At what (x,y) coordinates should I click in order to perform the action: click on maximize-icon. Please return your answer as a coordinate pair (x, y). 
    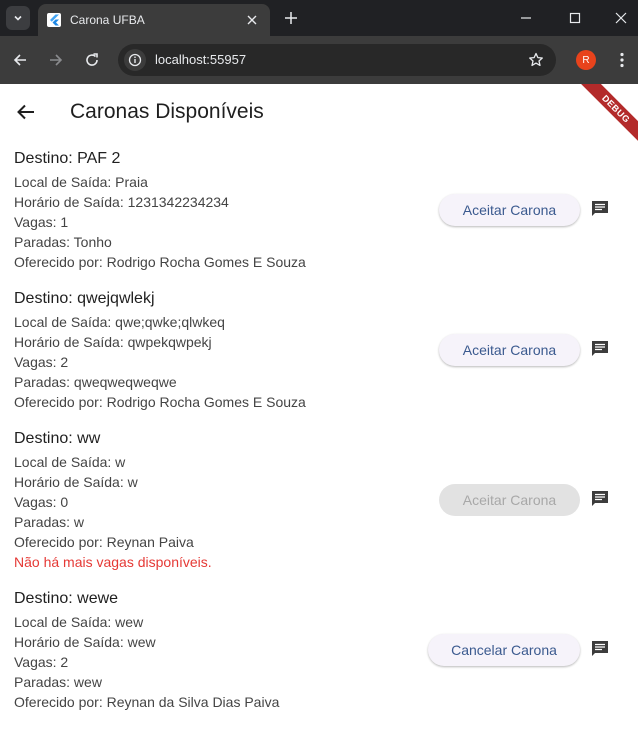
    Looking at the image, I should click on (575, 18).